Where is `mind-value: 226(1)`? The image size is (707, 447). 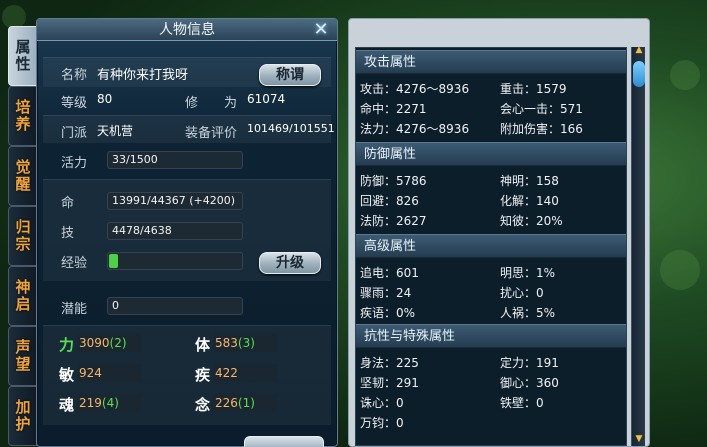
mind-value: 226(1) is located at coordinates (245, 403).